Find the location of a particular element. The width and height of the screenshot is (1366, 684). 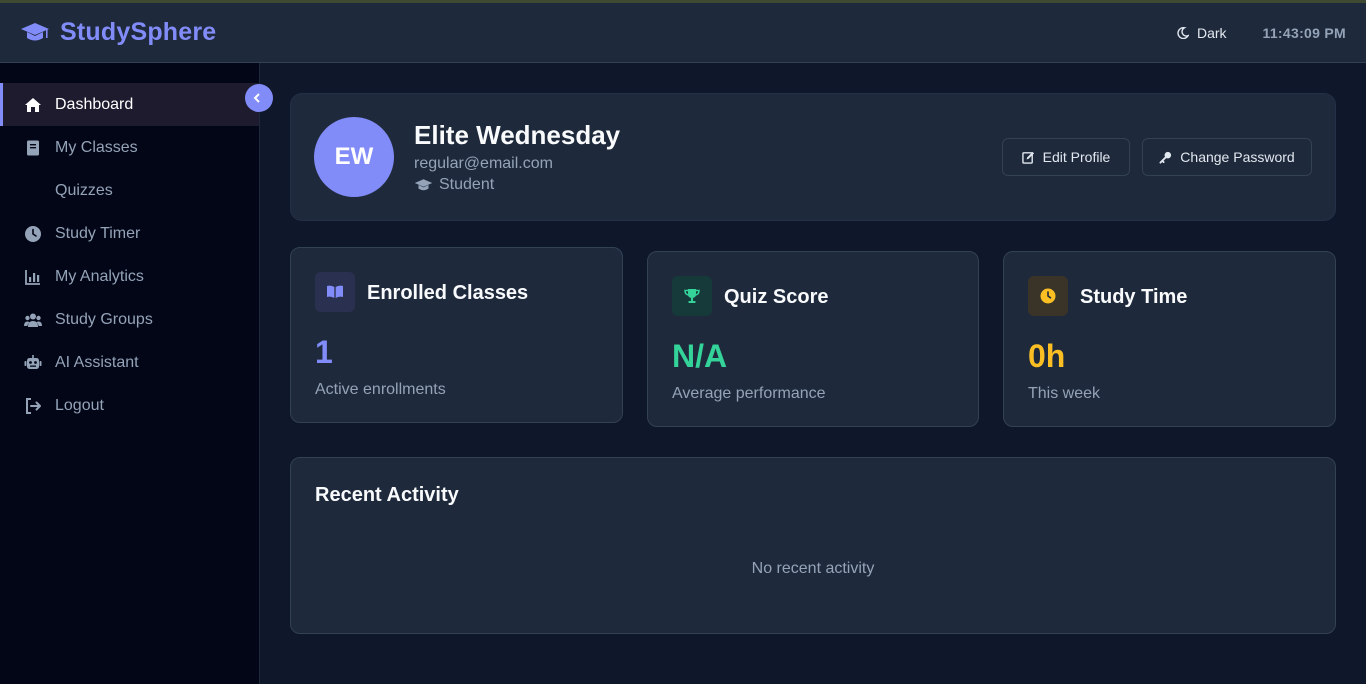

sidebar-item-label: Quizzes is located at coordinates (84, 190).